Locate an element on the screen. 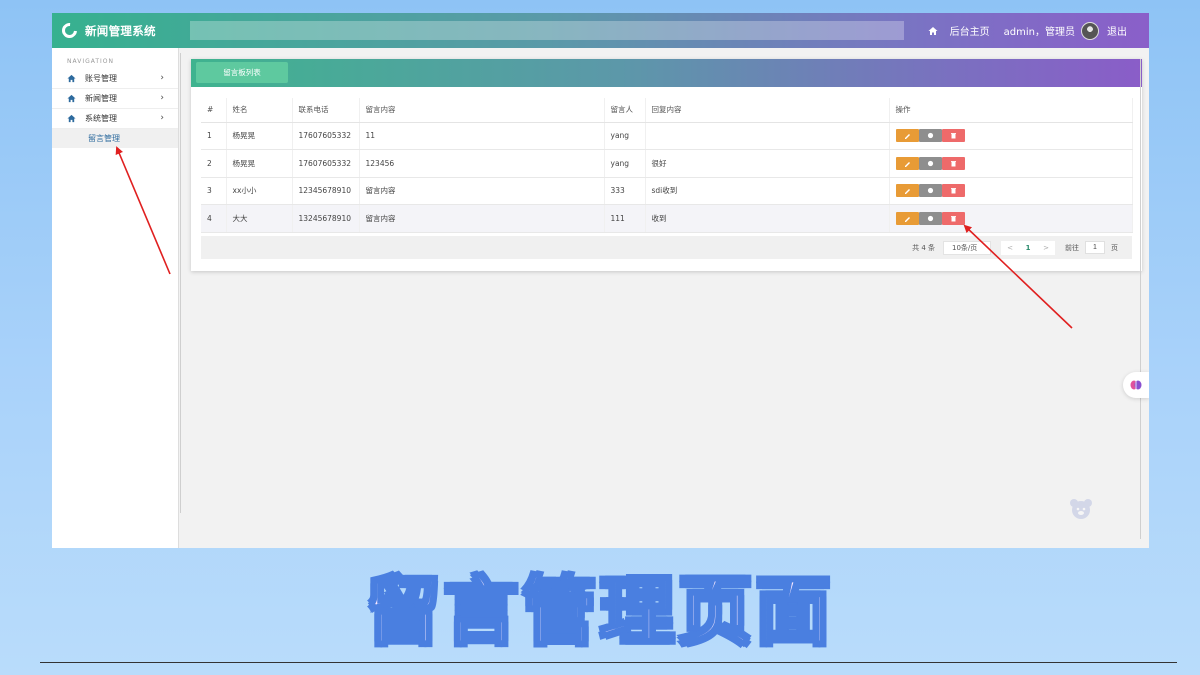 The image size is (1200, 675). brain-assistant-icon is located at coordinates (1136, 385).